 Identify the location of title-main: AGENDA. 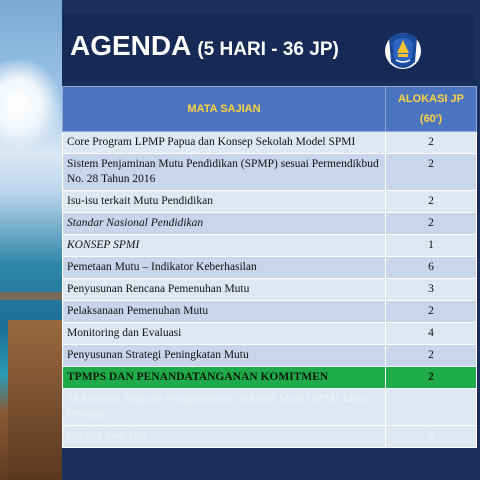
(131, 45).